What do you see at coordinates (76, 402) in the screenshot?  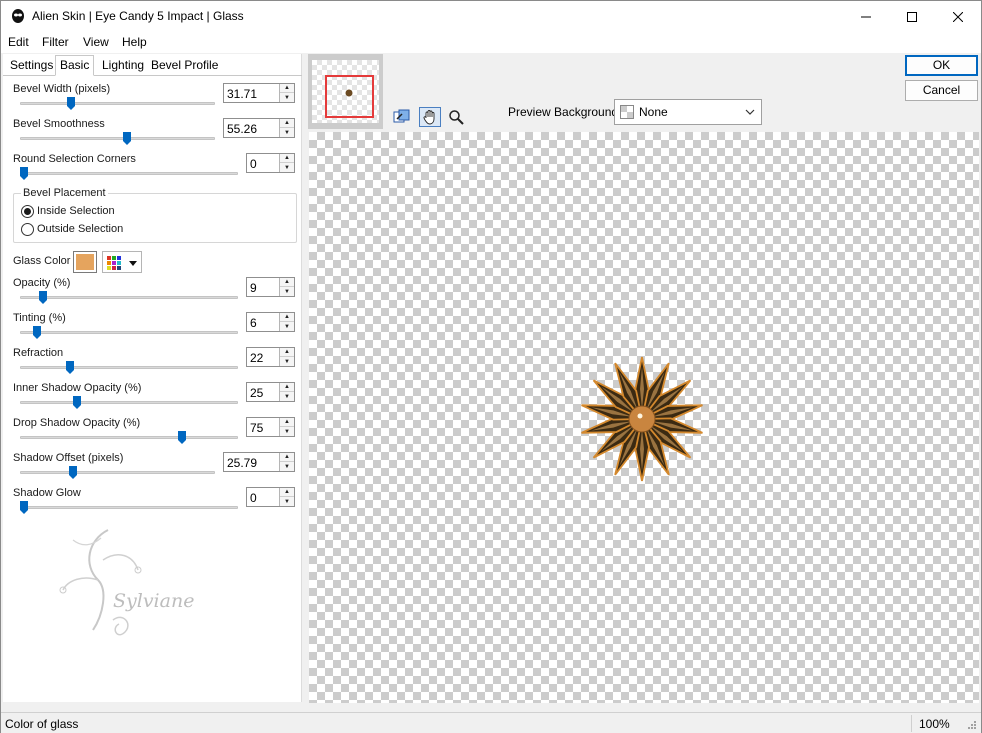 I see `inner-shadow-slider-thumb` at bounding box center [76, 402].